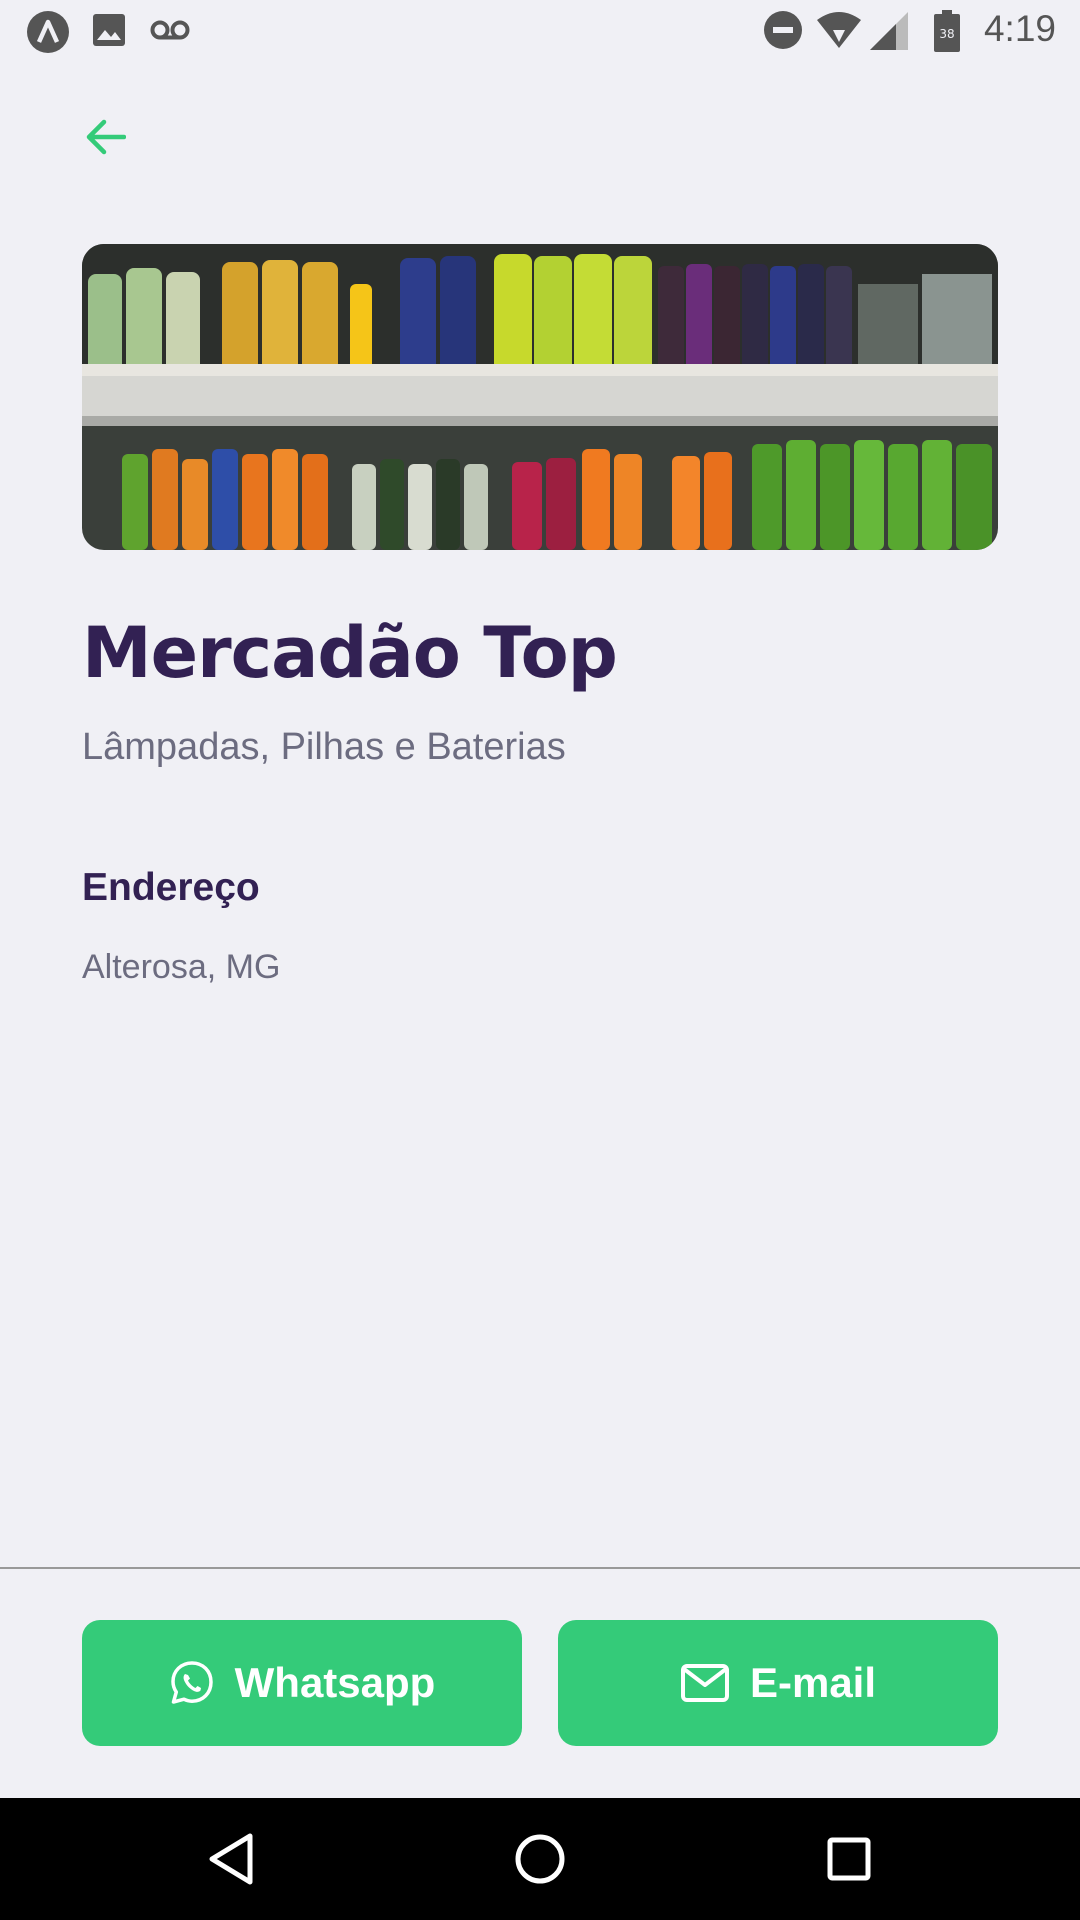 Image resolution: width=1080 pixels, height=1920 pixels. I want to click on battery-icon: 38, so click(947, 31).